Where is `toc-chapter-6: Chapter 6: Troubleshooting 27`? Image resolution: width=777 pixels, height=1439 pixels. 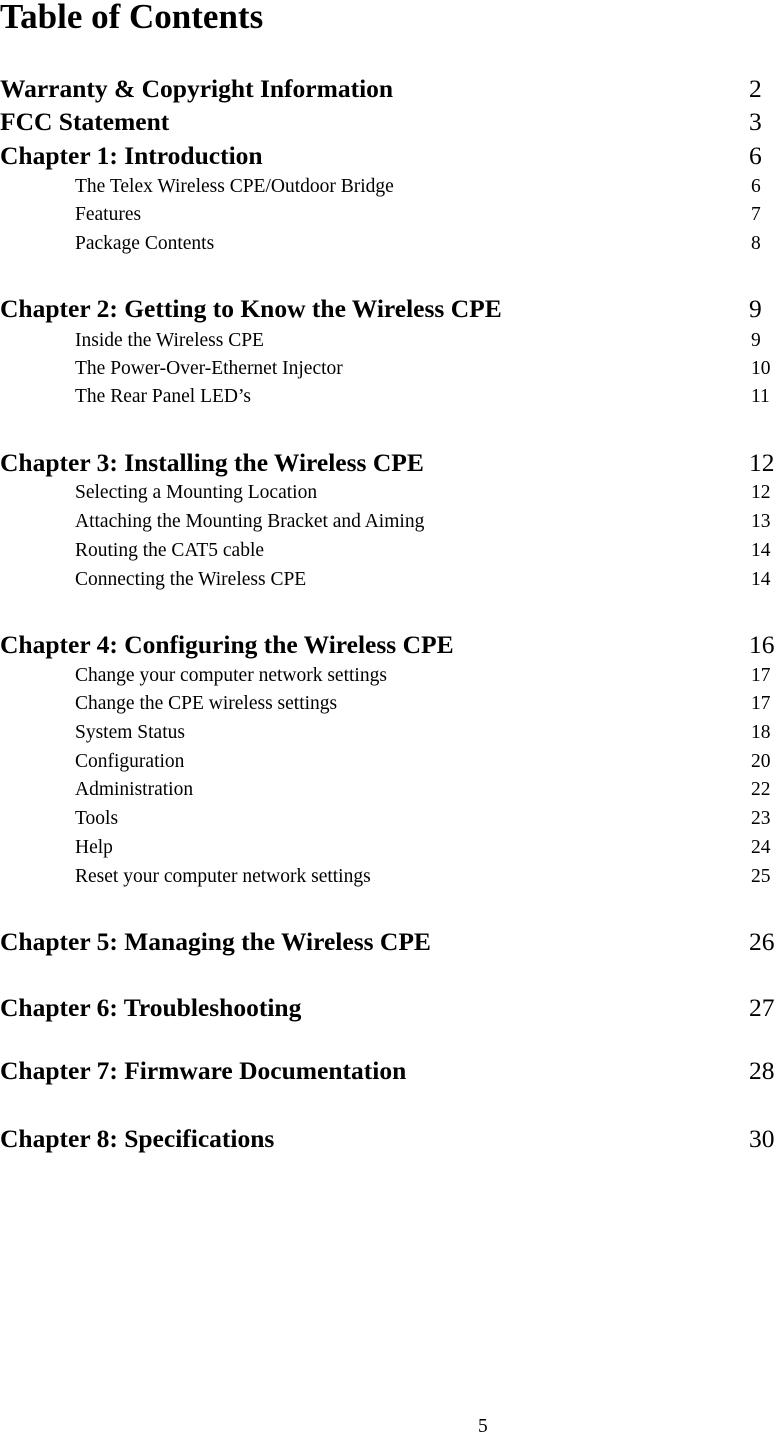 toc-chapter-6: Chapter 6: Troubleshooting 27 is located at coordinates (388, 1008).